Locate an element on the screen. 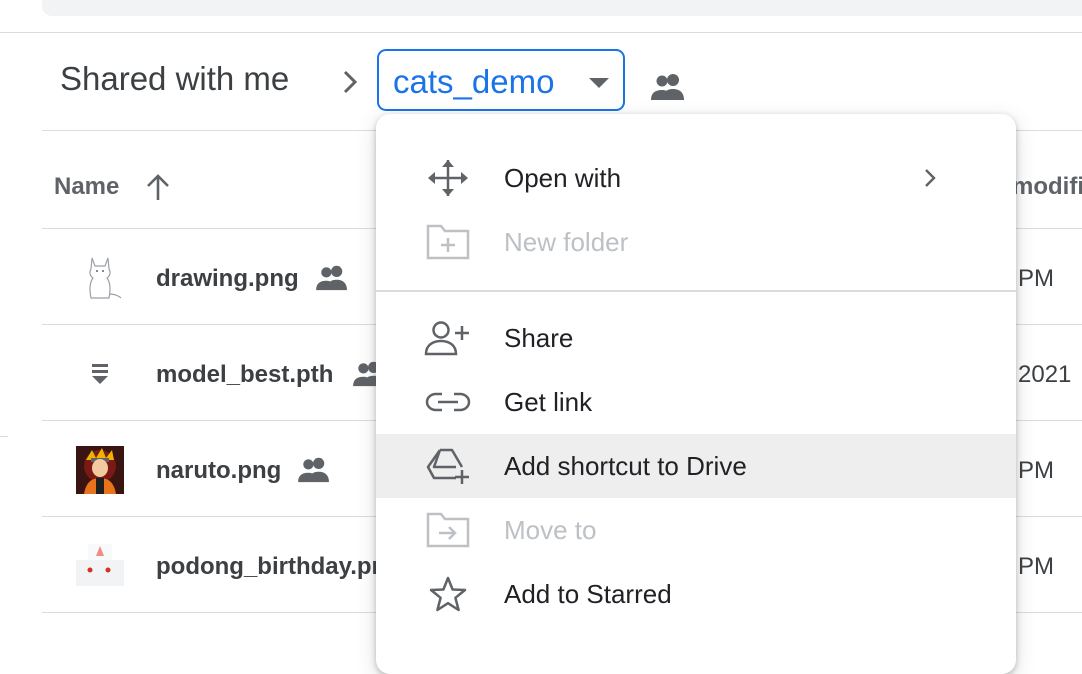  menu-divider is located at coordinates (696, 291).